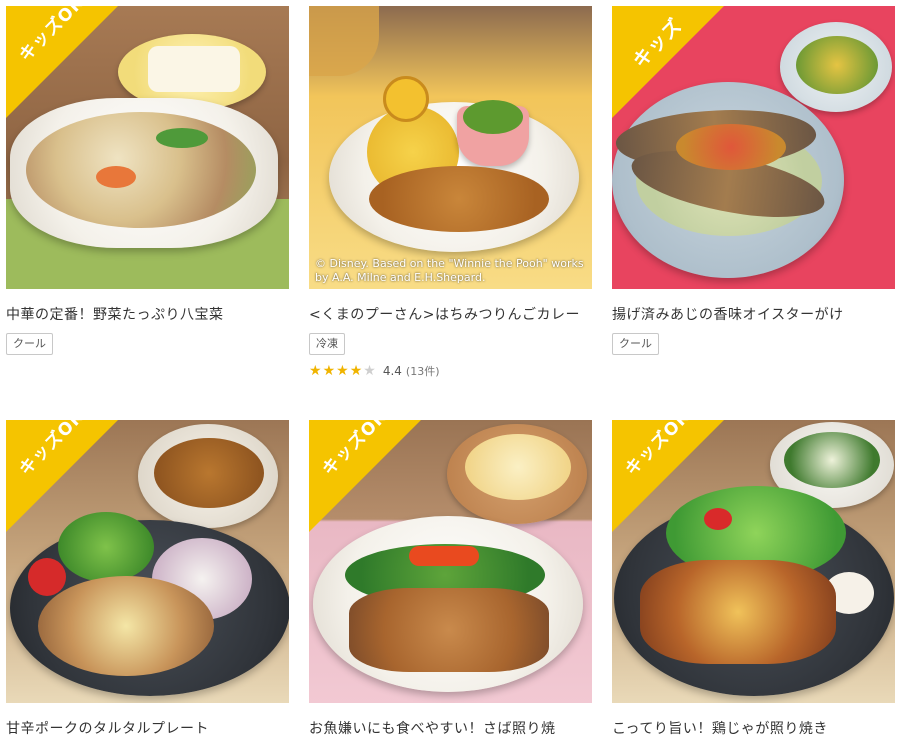 This screenshot has height=738, width=900. What do you see at coordinates (738, 612) in the screenshot?
I see `chicken-potato-teriyaki` at bounding box center [738, 612].